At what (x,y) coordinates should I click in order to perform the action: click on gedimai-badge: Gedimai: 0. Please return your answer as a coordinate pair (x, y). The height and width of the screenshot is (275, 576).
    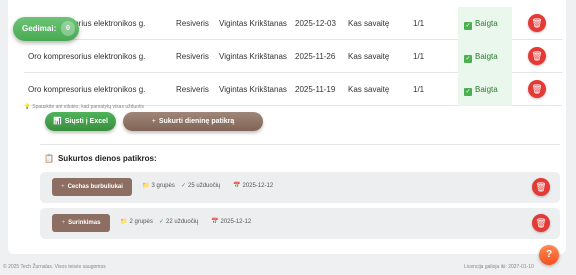
    Looking at the image, I should click on (46, 29).